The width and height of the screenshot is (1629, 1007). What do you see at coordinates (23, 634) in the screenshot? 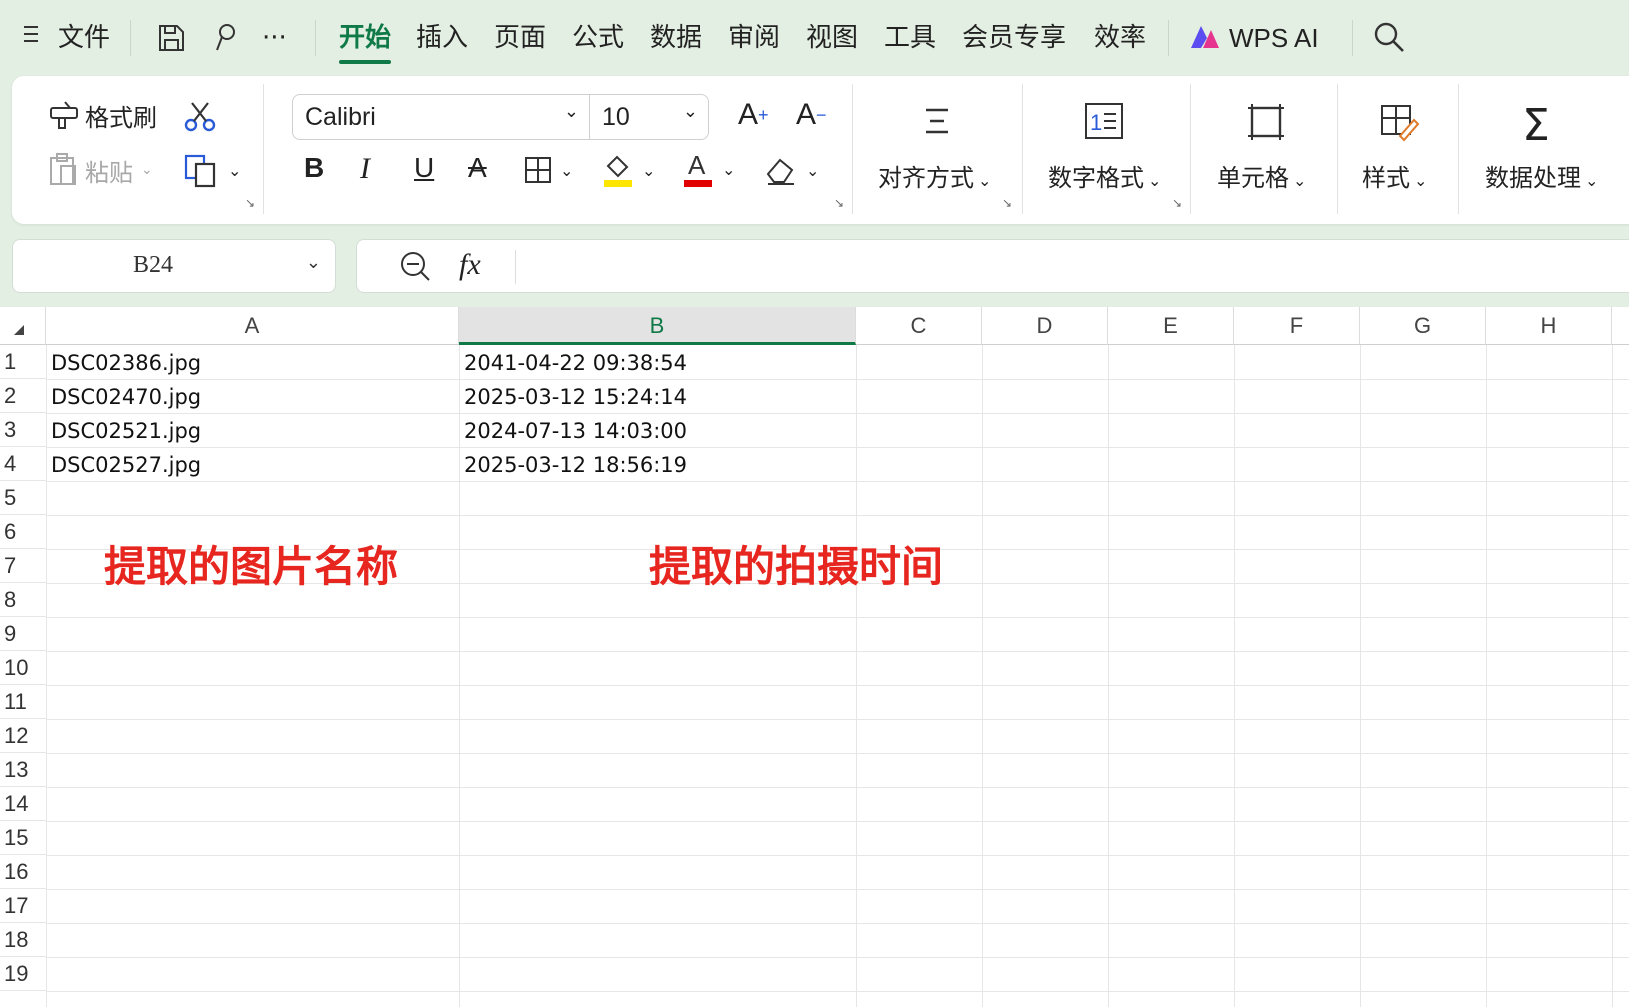
I see `row-header: 9` at bounding box center [23, 634].